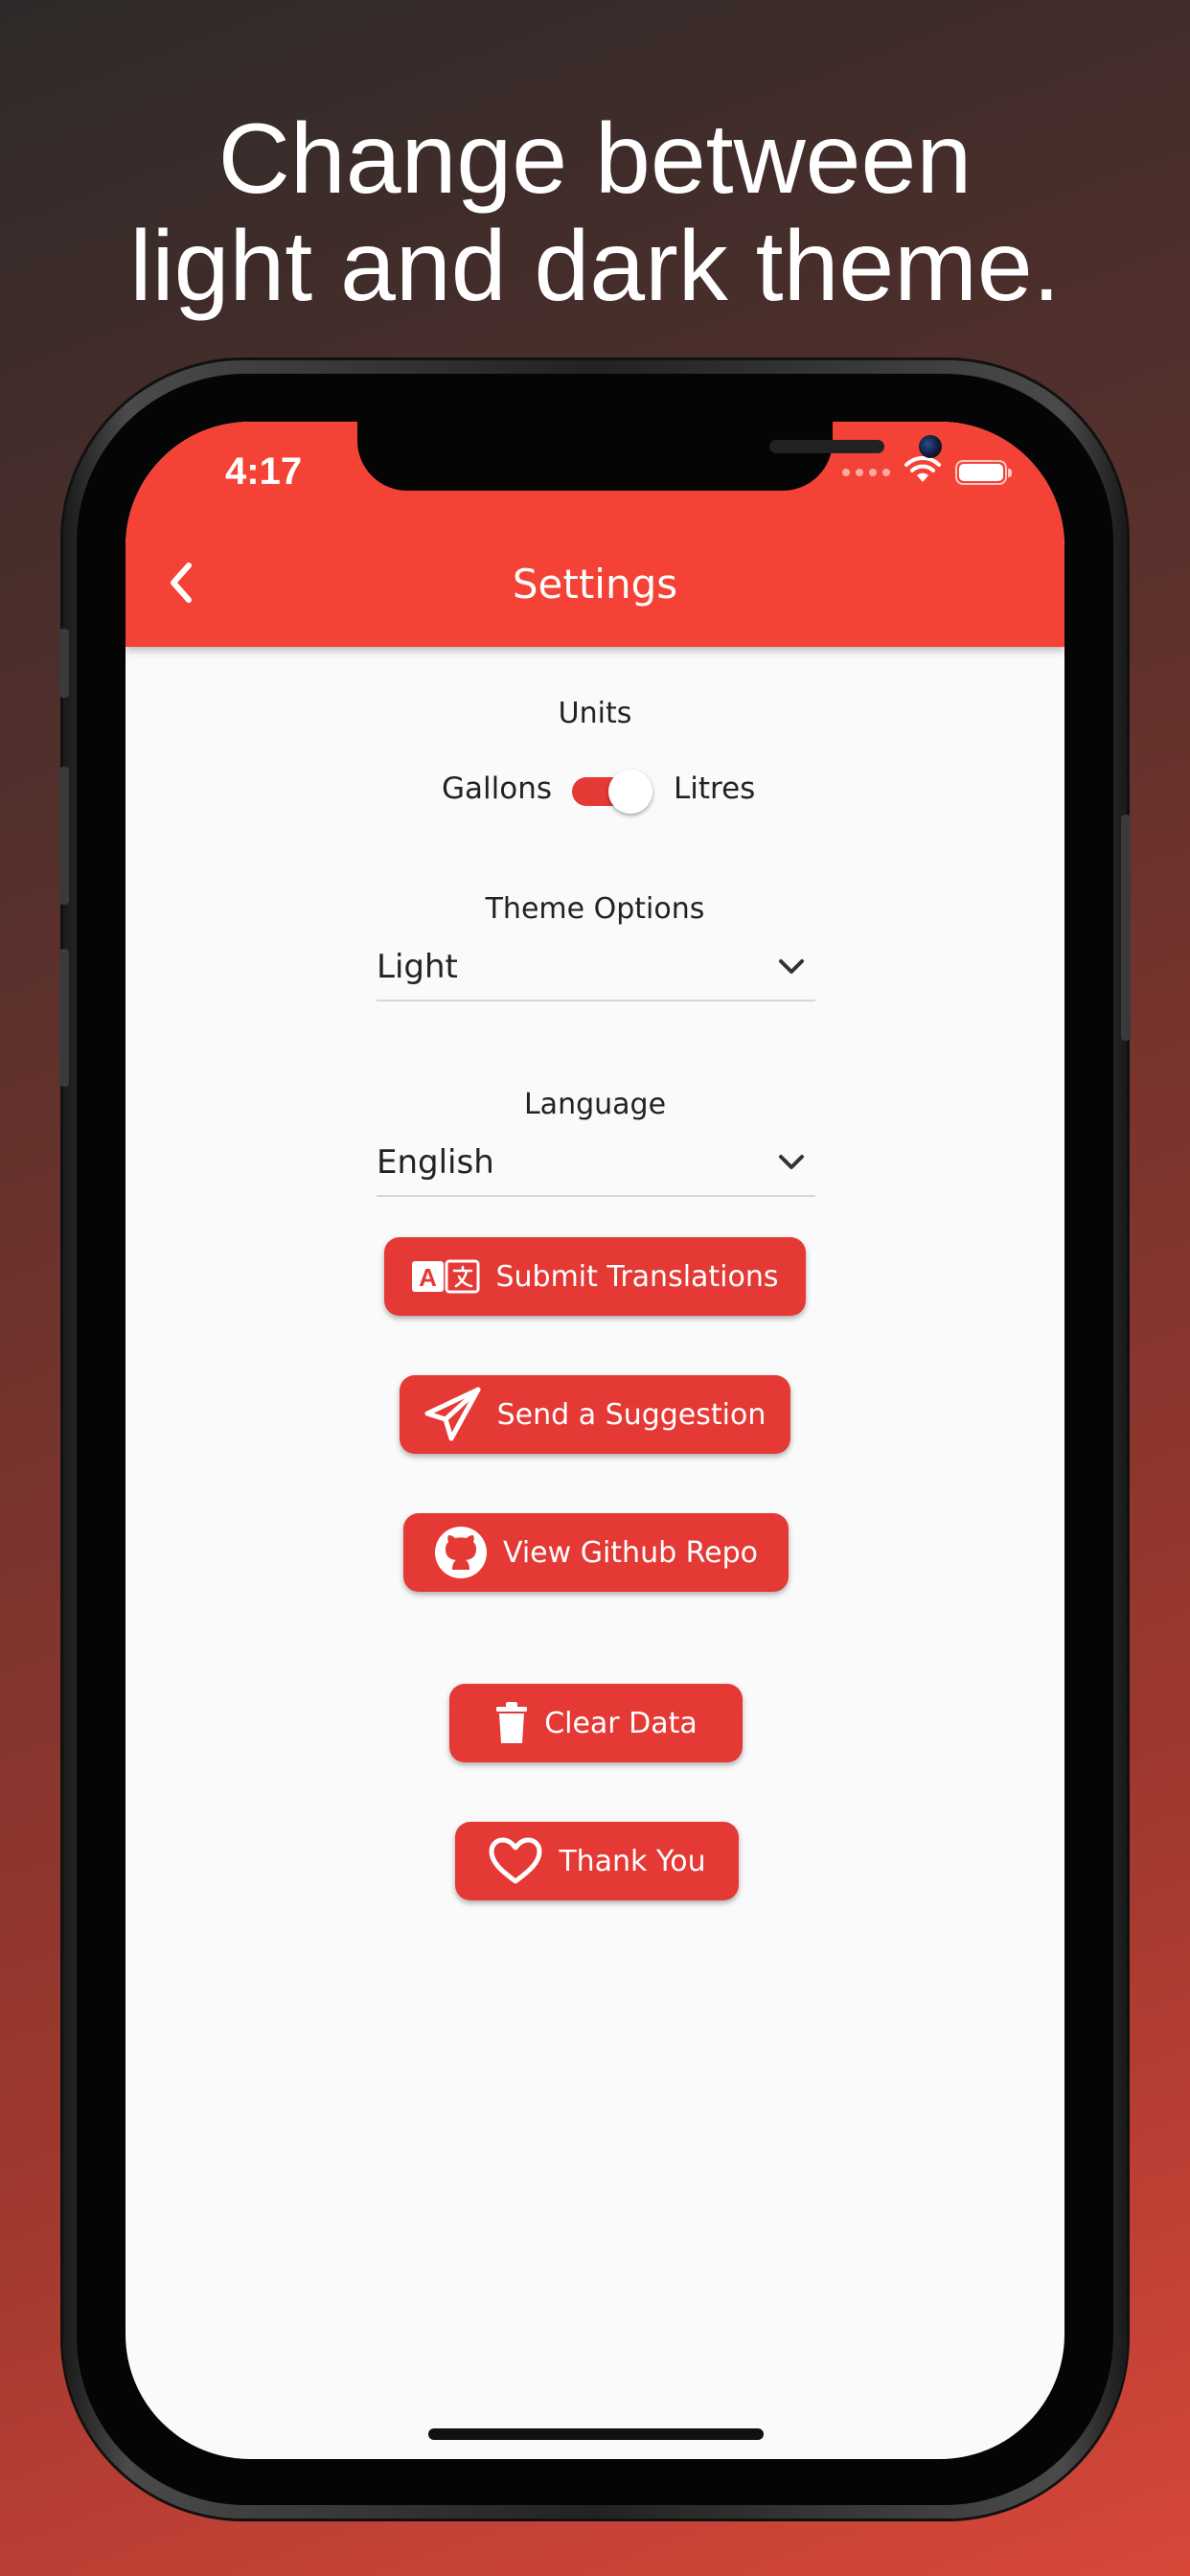 This screenshot has width=1190, height=2576. I want to click on wifi-icon, so click(923, 472).